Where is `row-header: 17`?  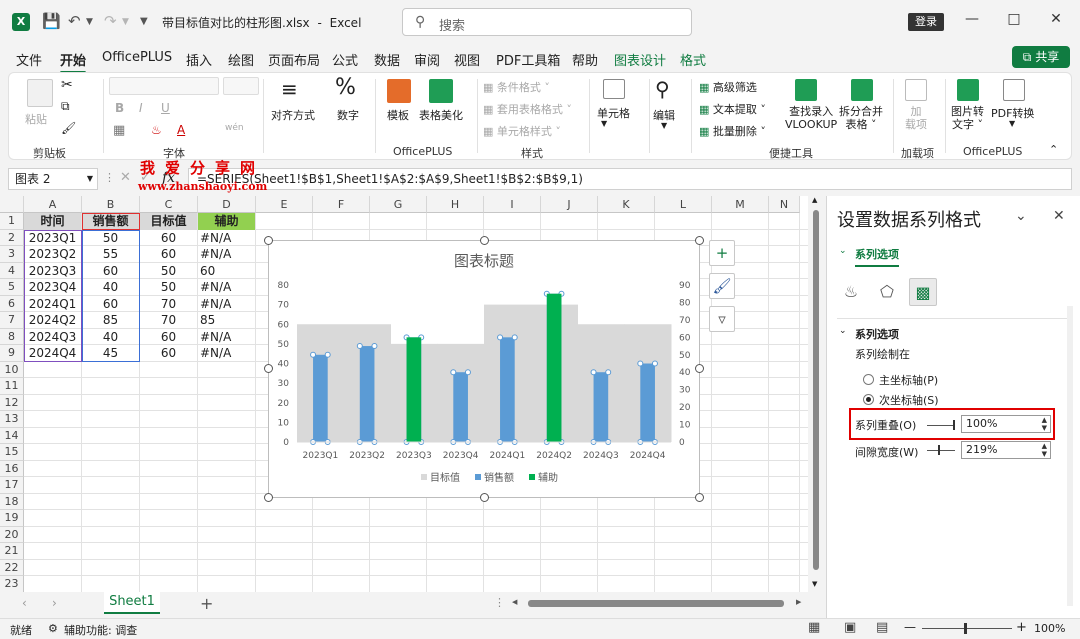
row-header: 17 is located at coordinates (12, 485).